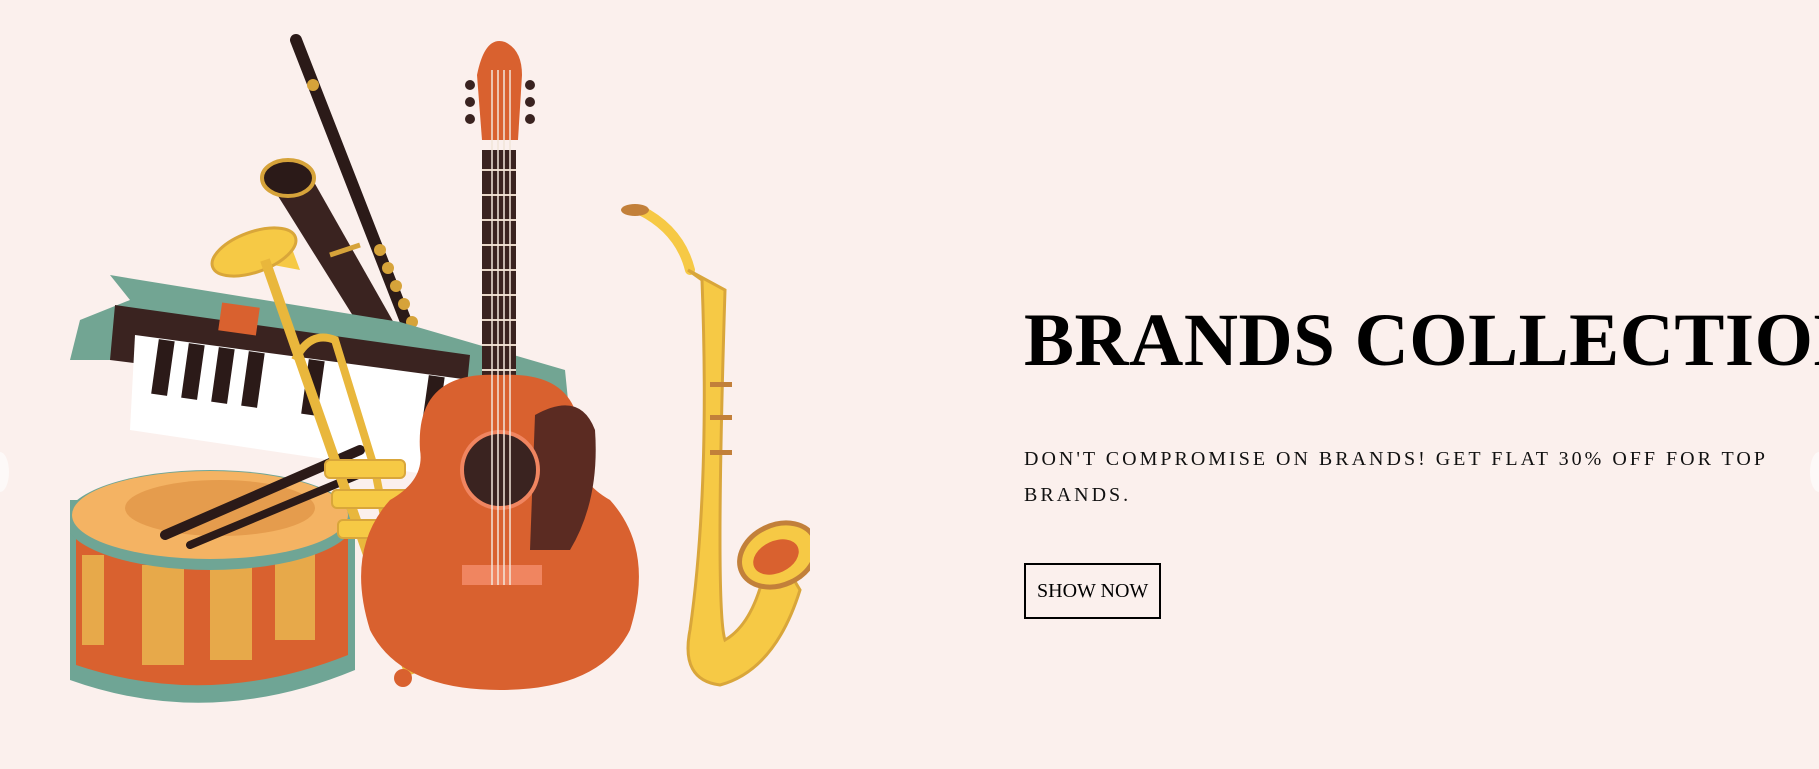 The height and width of the screenshot is (769, 1819). I want to click on drum-icon, so click(222, 574).